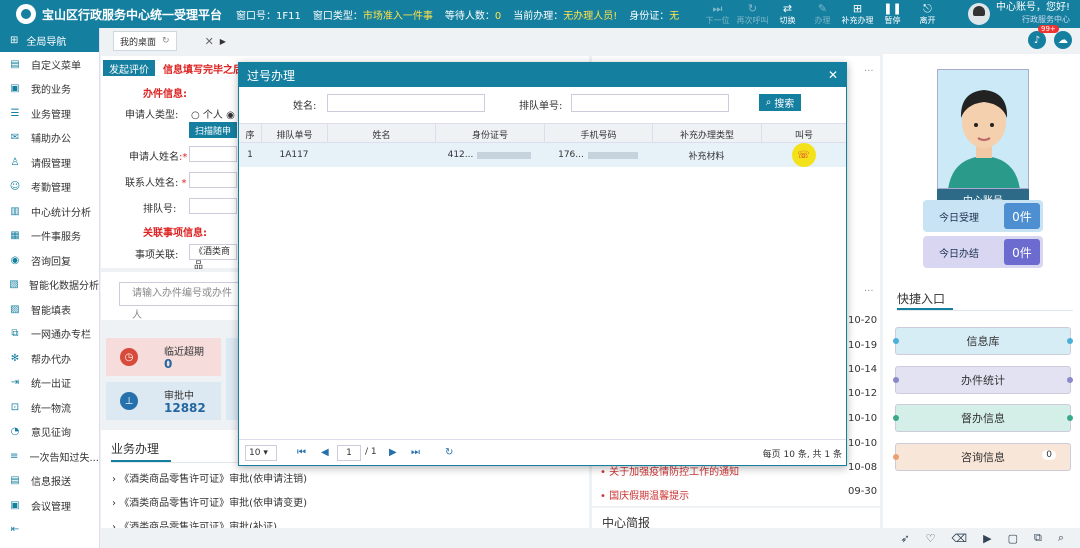  Describe the element at coordinates (49, 162) in the screenshot. I see `sidebar-item-leave: ♙ 请假管理` at that location.